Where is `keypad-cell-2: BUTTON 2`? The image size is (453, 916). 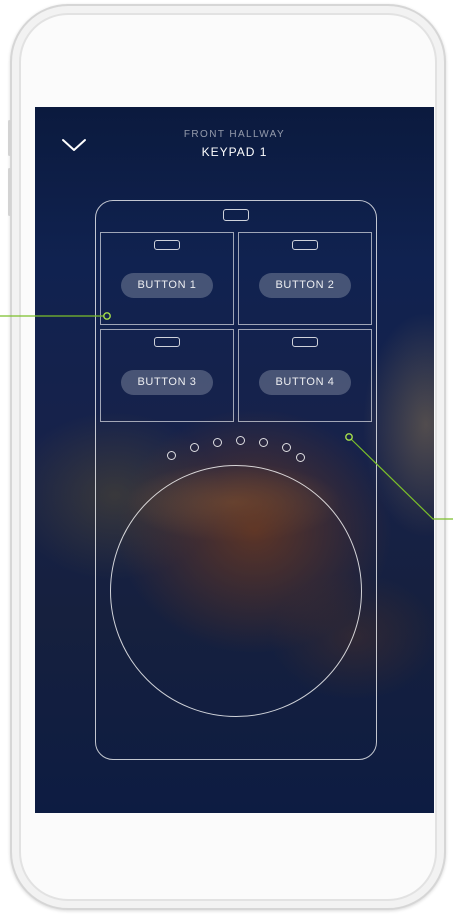 keypad-cell-2: BUTTON 2 is located at coordinates (305, 278).